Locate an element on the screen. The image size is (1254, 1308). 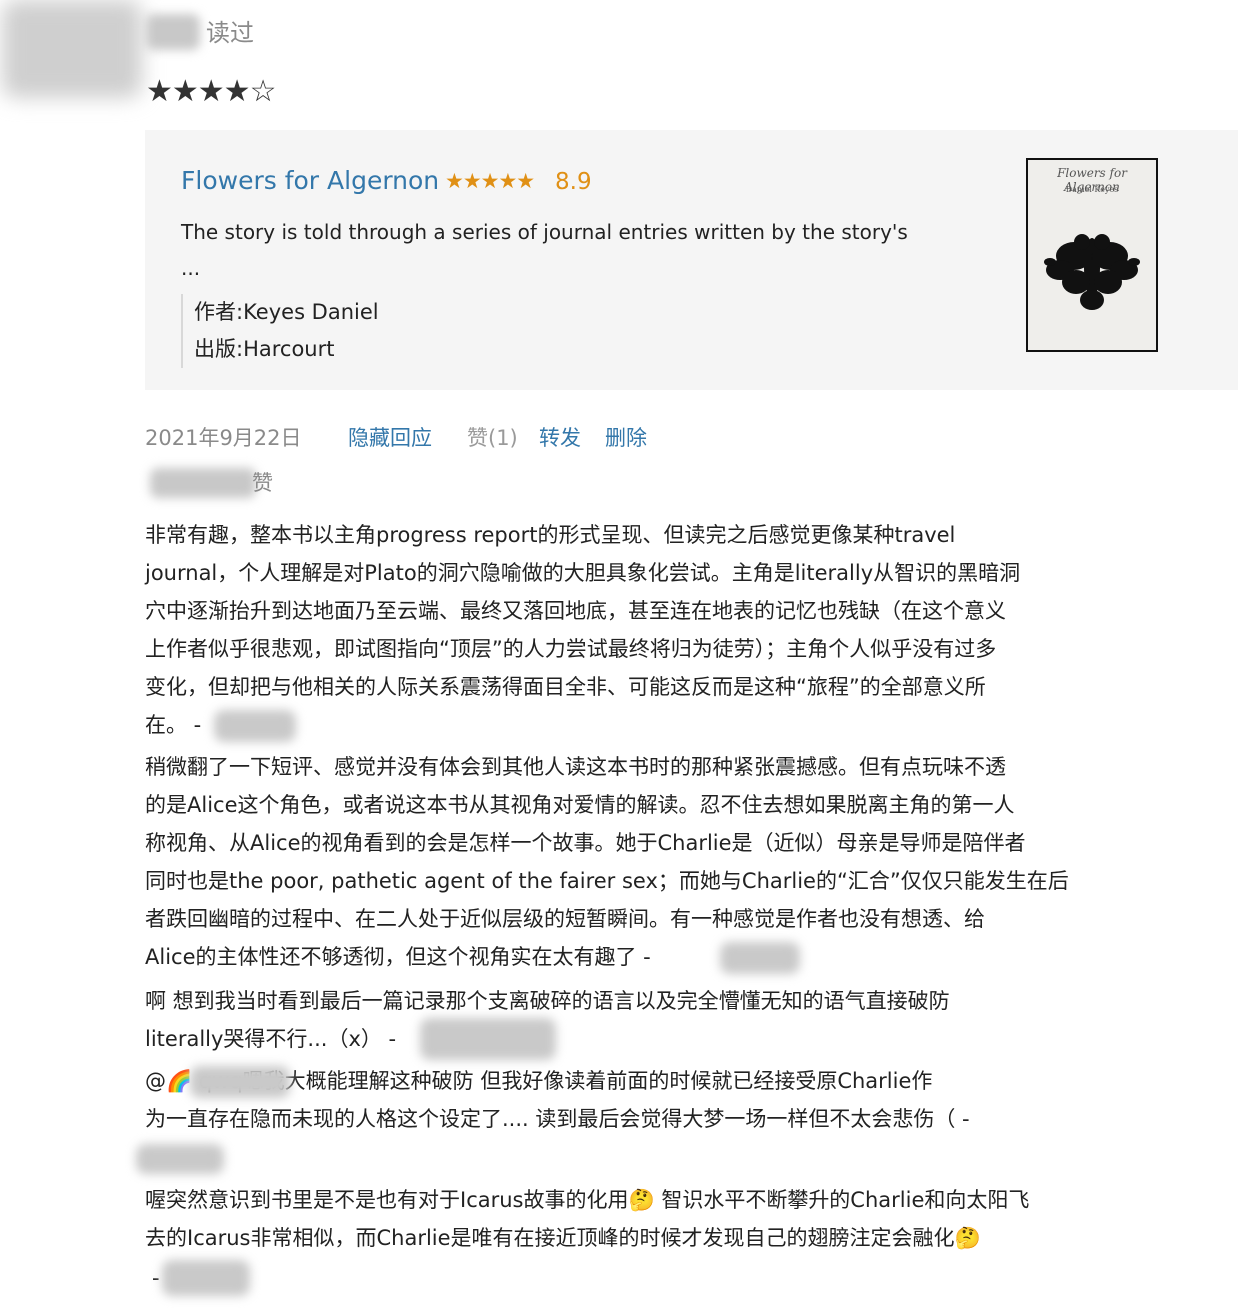
book-score: 8.9 is located at coordinates (573, 182).